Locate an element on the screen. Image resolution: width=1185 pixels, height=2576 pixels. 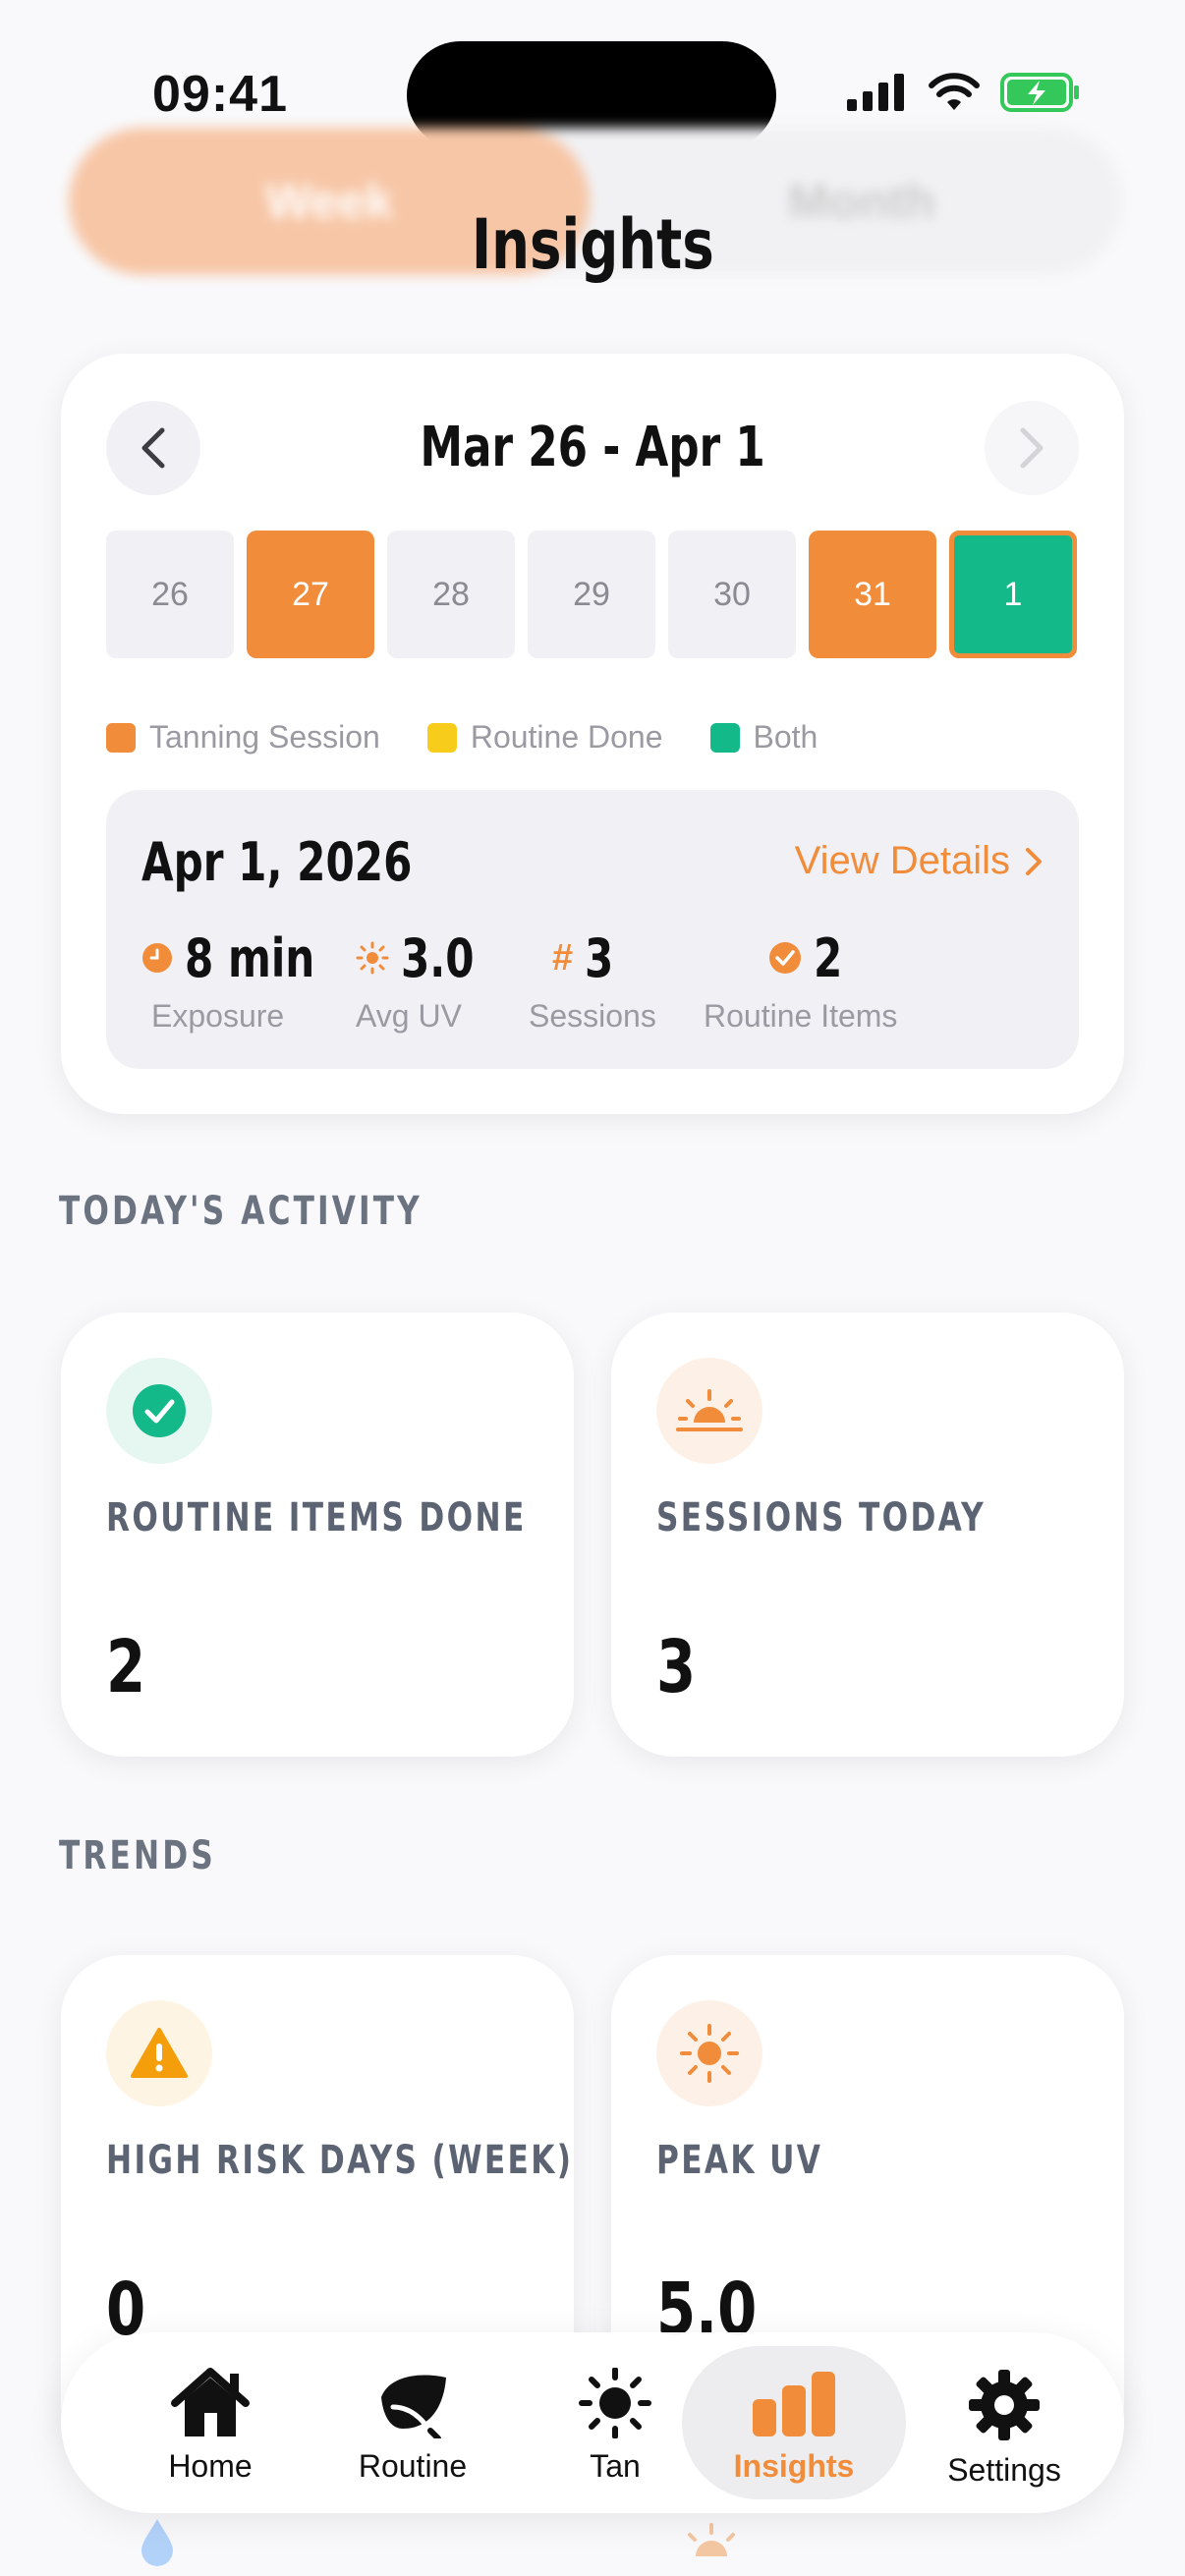
stat-avg-uv: 3.0 Avg UV is located at coordinates (426, 981).